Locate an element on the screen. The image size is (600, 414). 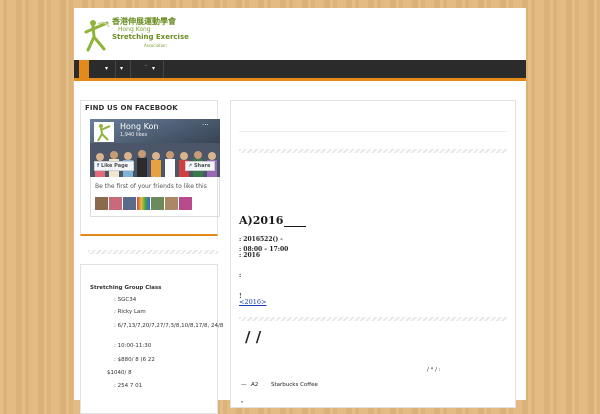
post-title: A)2016 is located at coordinates (273, 220).